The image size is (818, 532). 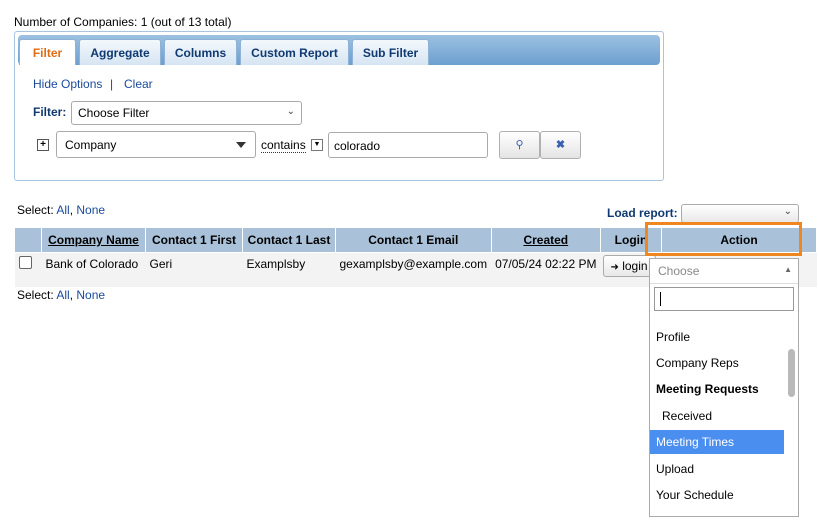 I want to click on load-report-select: ⌄, so click(x=740, y=213).